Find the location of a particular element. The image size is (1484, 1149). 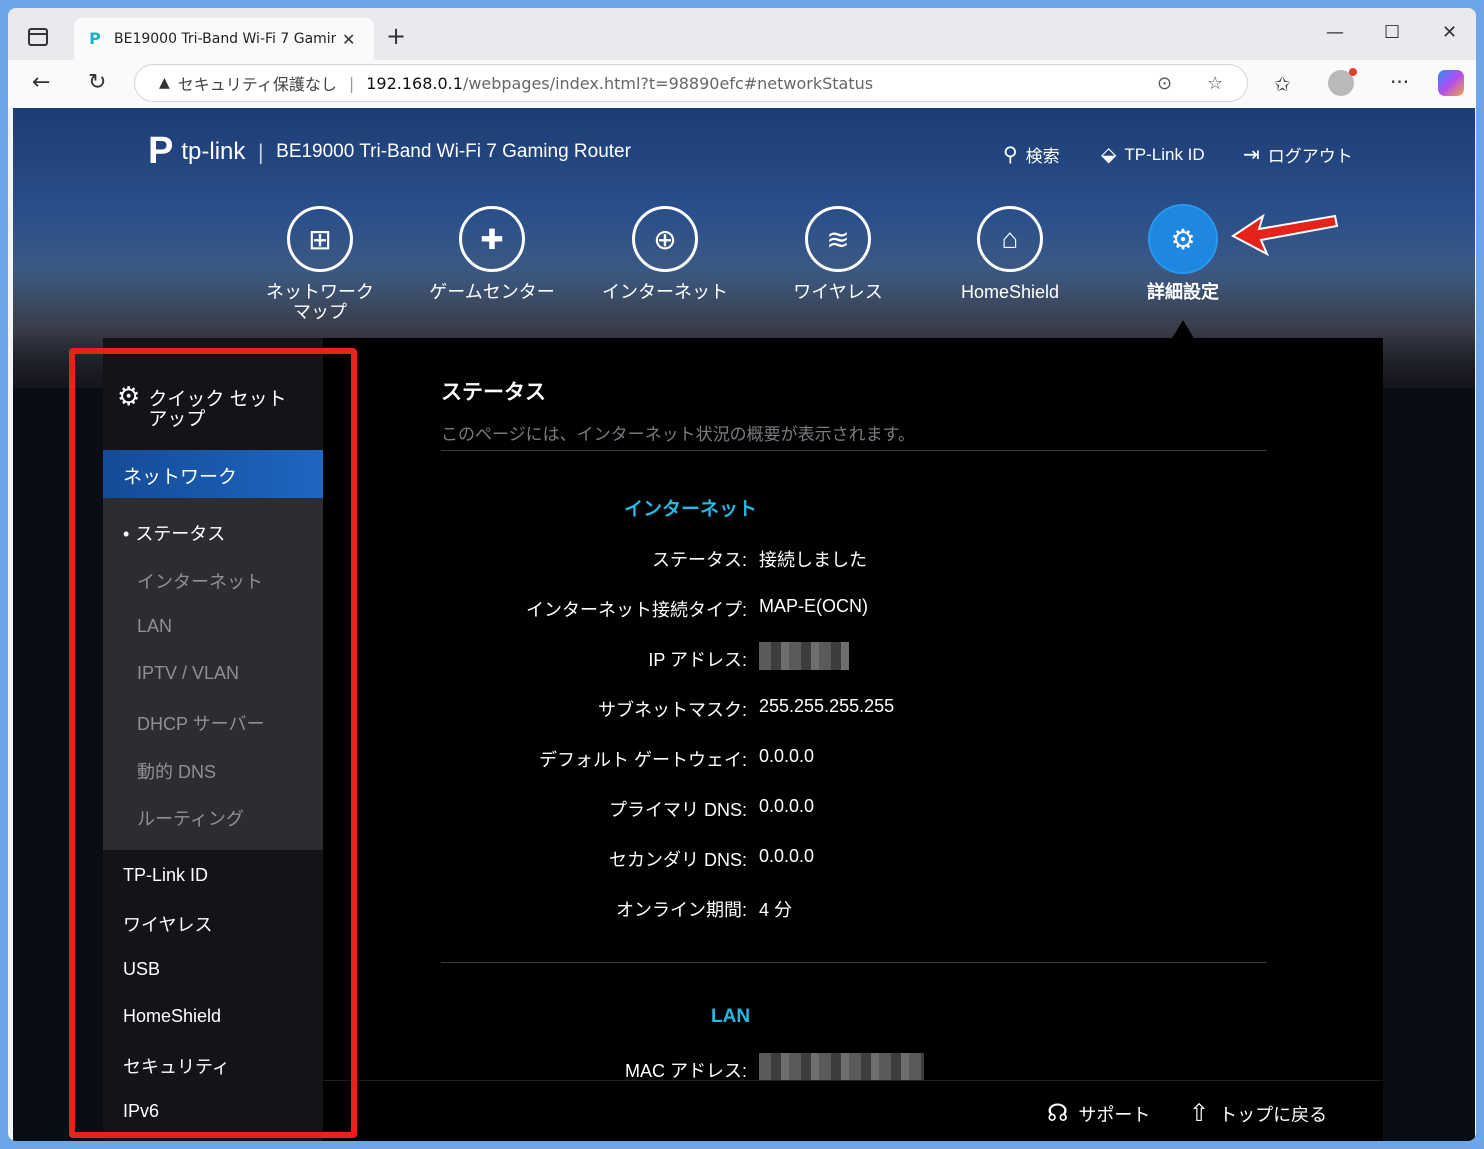

nav-game-center: ✚ ゲームセンター is located at coordinates (492, 254).